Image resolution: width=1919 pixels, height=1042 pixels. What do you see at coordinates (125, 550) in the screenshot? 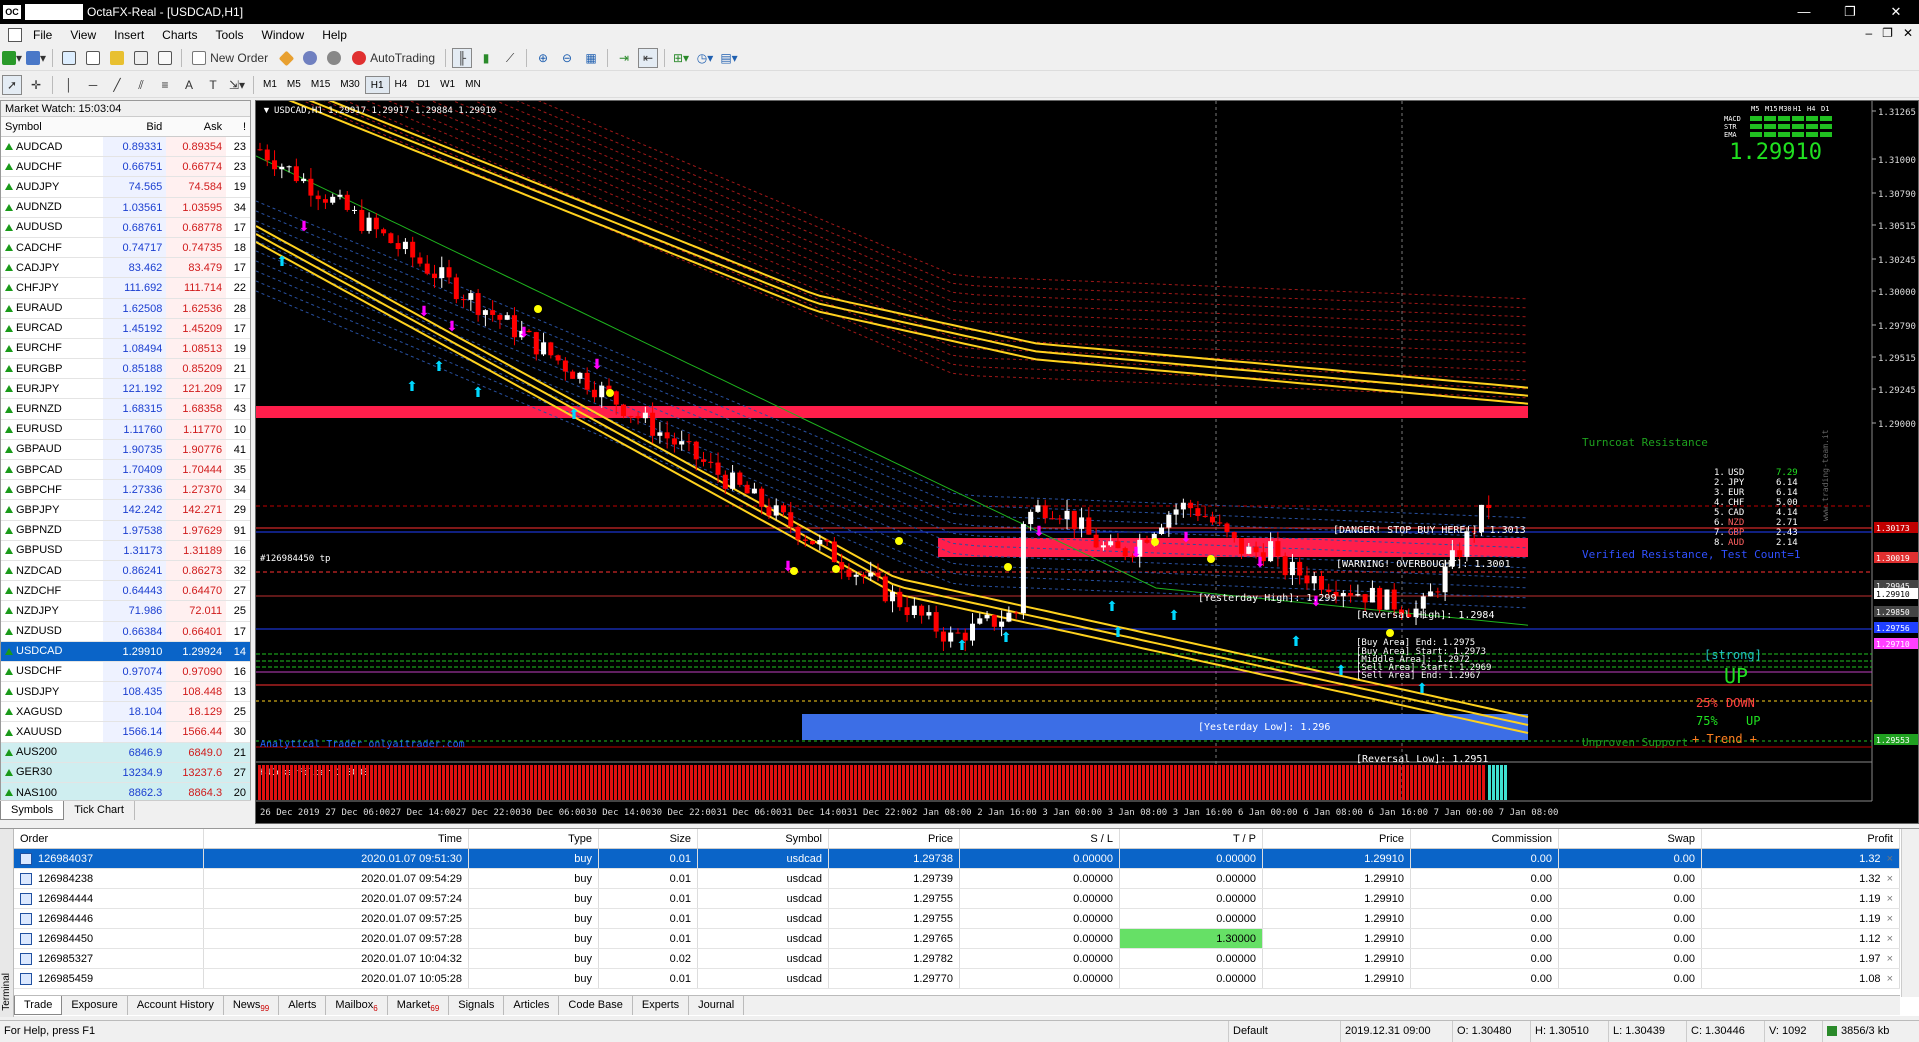
I see `market-watch-row: GBPUSD 1.31173 1.31189 16` at bounding box center [125, 550].